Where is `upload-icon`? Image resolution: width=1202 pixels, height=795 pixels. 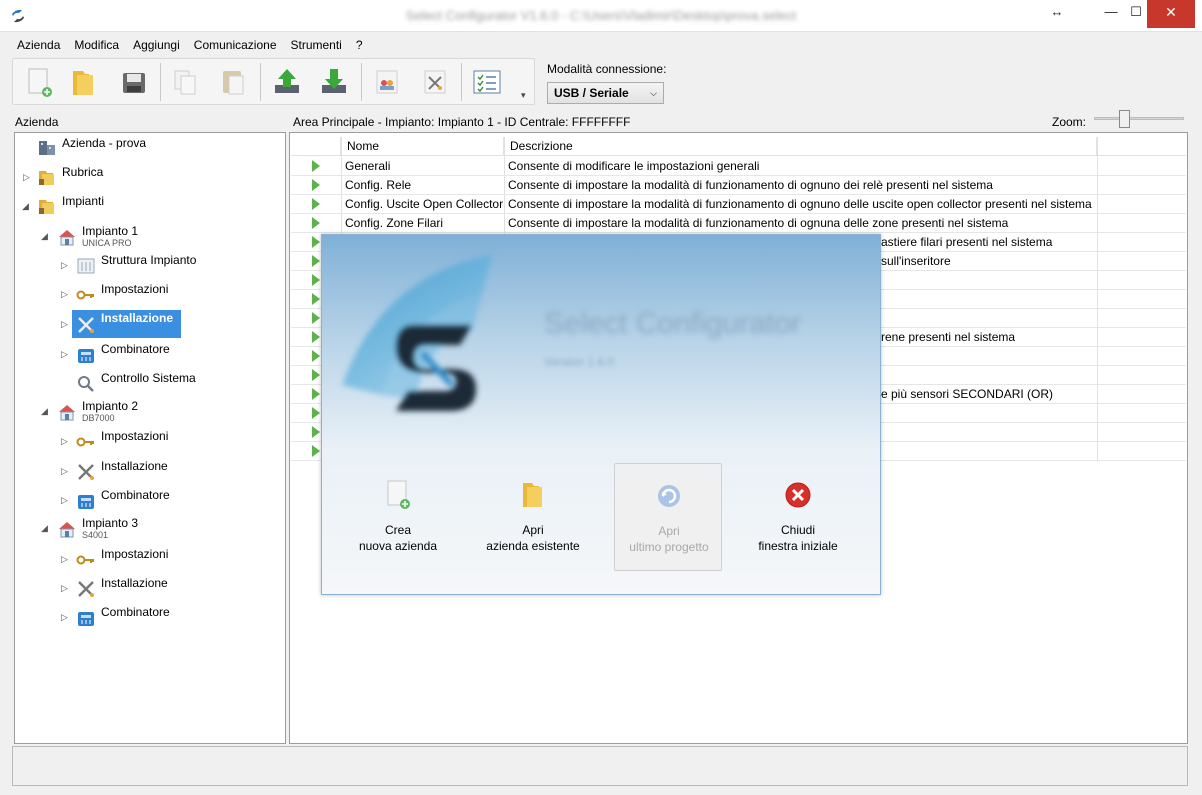
upload-icon is located at coordinates (287, 82).